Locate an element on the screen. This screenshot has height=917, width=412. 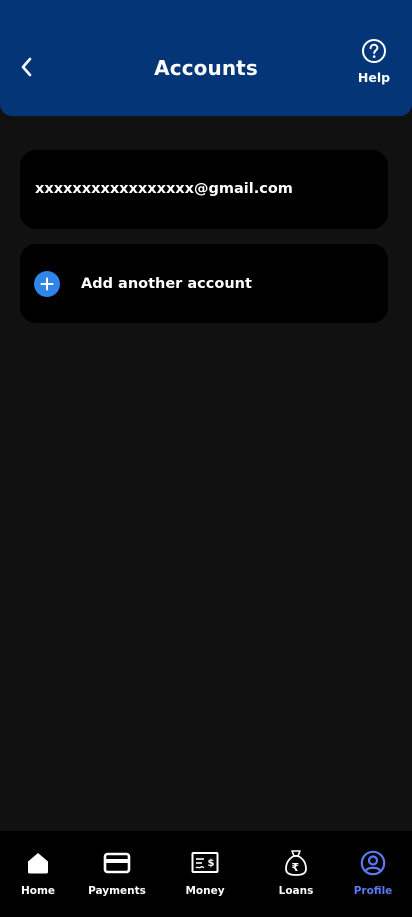
nav-item-home: Home is located at coordinates (39, 880).